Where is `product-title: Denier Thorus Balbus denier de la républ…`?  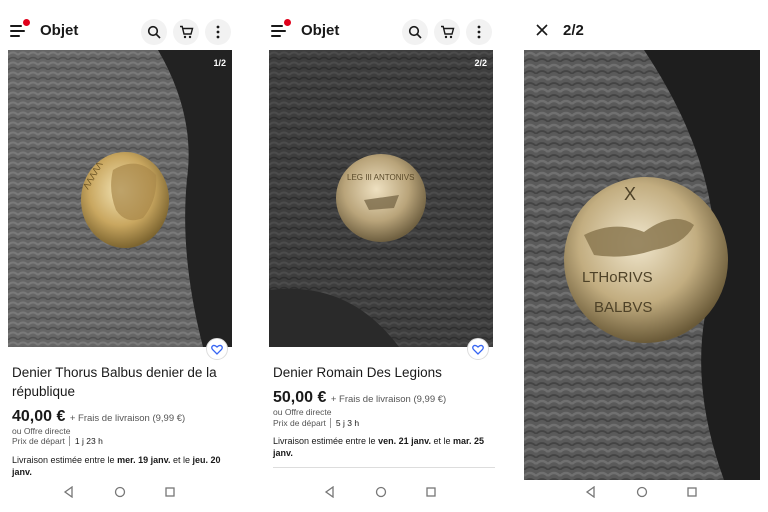 product-title: Denier Thorus Balbus denier de la républ… is located at coordinates (124, 382).